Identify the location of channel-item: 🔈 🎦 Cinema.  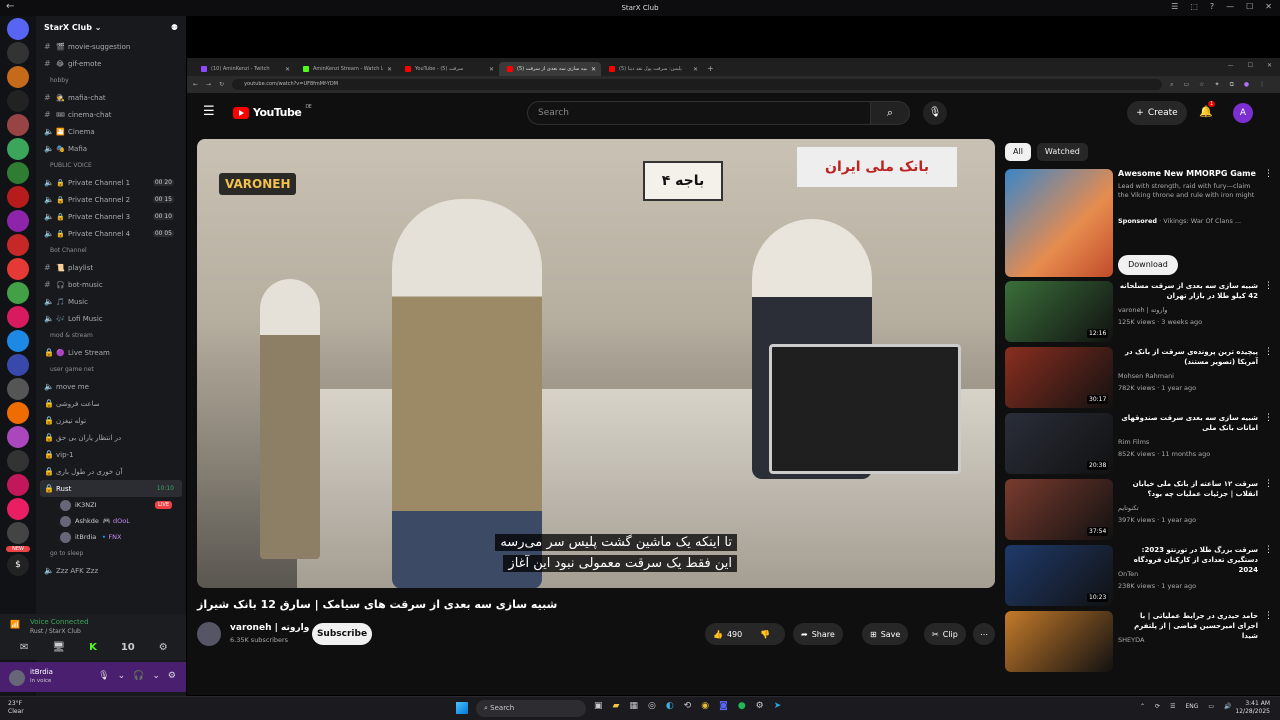
(111, 131).